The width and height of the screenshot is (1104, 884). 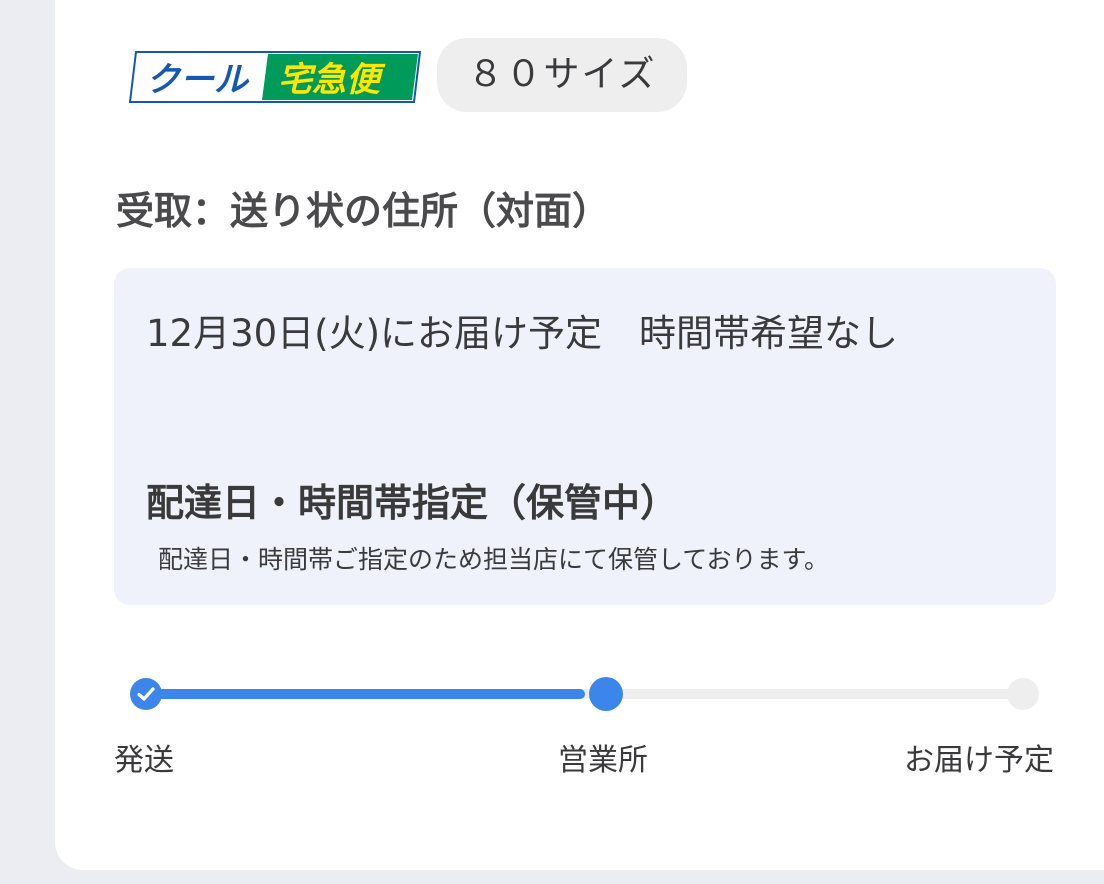 What do you see at coordinates (365, 694) in the screenshot?
I see `progress-fill` at bounding box center [365, 694].